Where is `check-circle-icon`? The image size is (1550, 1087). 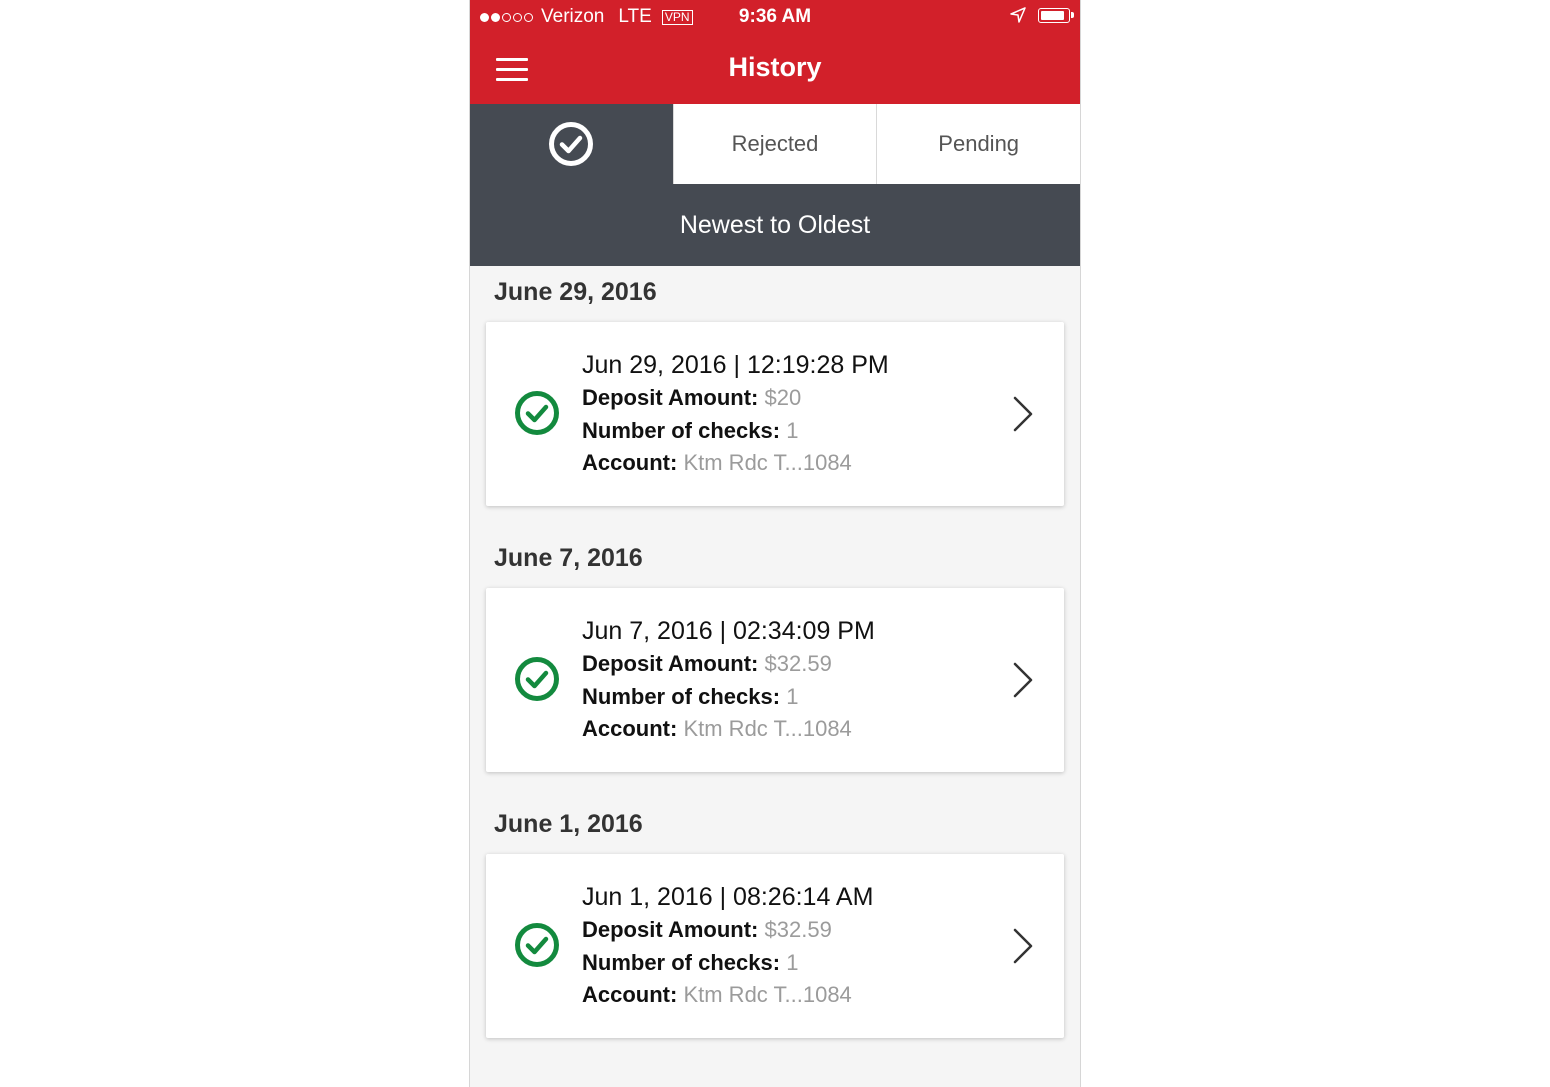 check-circle-icon is located at coordinates (571, 144).